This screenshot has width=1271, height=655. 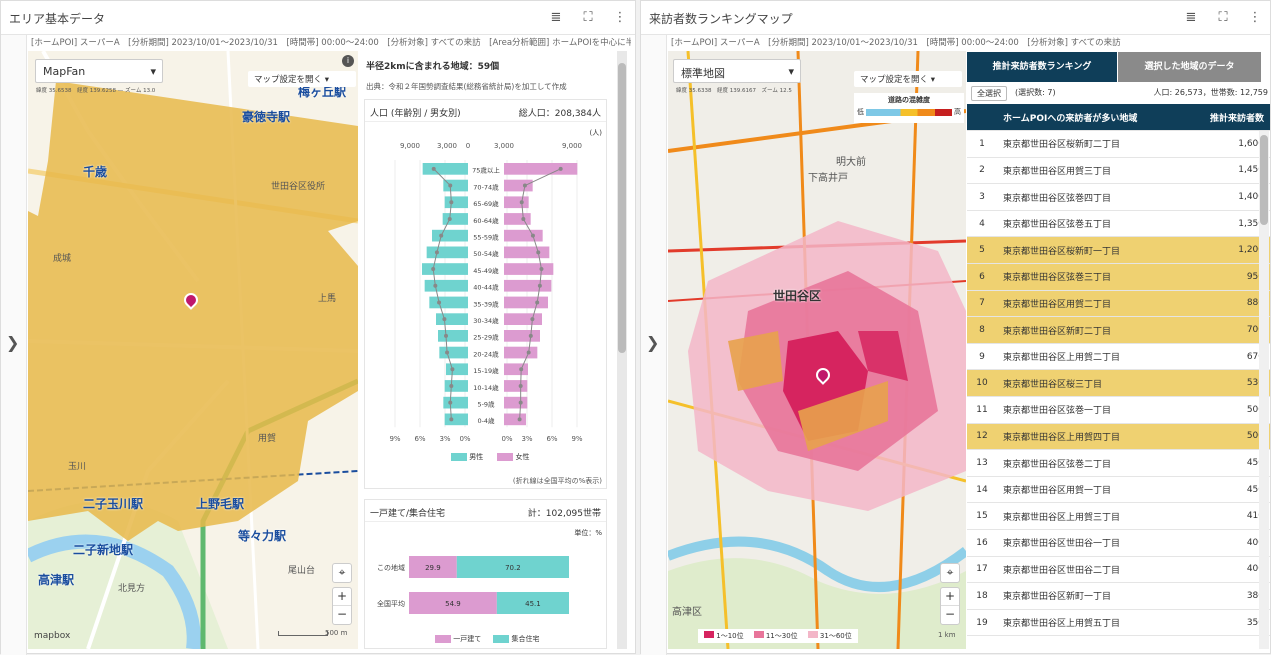 I want to click on table-row: 9 東京都世田谷区上用賀二丁目 670, so click(x=1118, y=357).